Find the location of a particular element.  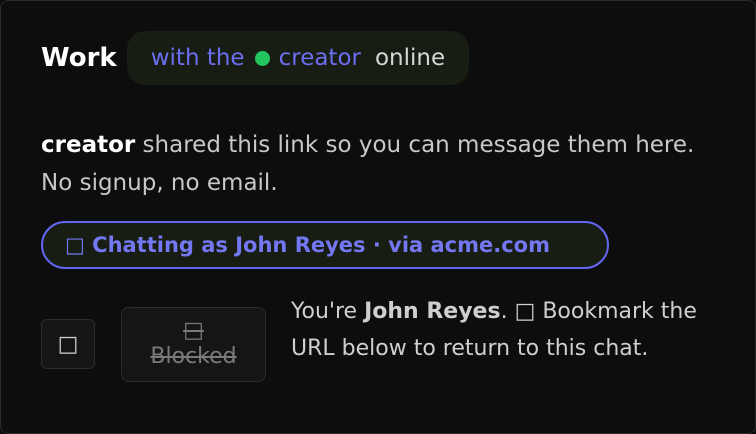

creator-link: creator is located at coordinates (320, 58).